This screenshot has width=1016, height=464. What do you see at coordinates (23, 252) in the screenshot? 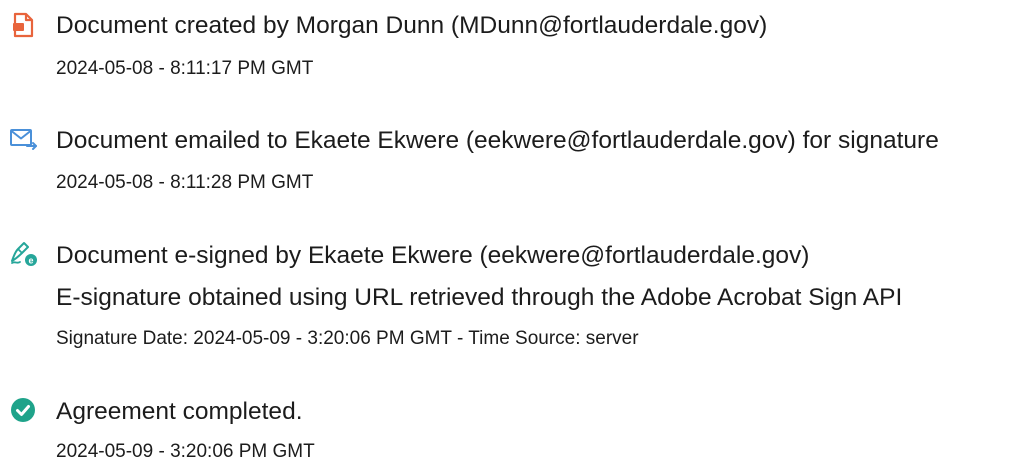
I see `e-signed-icon: e` at bounding box center [23, 252].